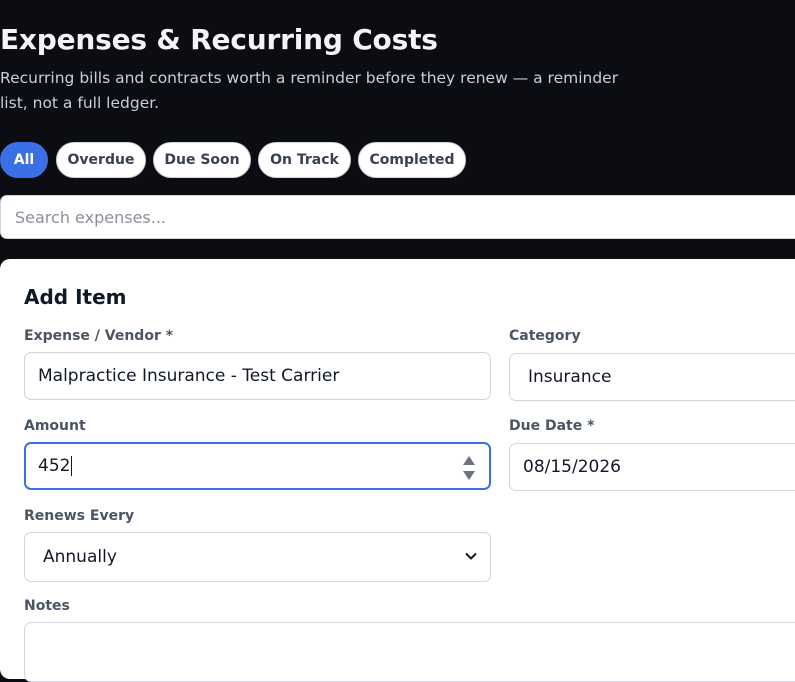  I want to click on filter-chip-due-soon: Due Soon, so click(202, 160).